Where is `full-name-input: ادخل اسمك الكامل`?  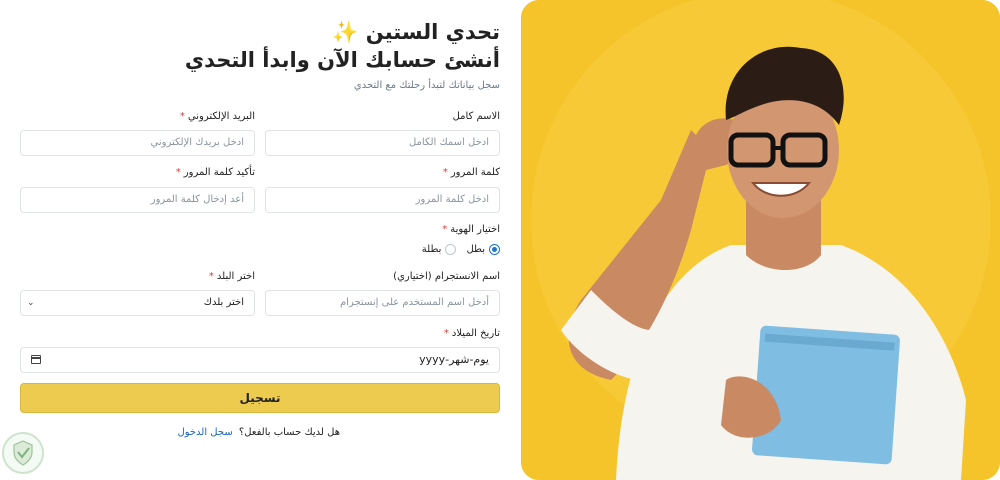 full-name-input: ادخل اسمك الكامل is located at coordinates (382, 143).